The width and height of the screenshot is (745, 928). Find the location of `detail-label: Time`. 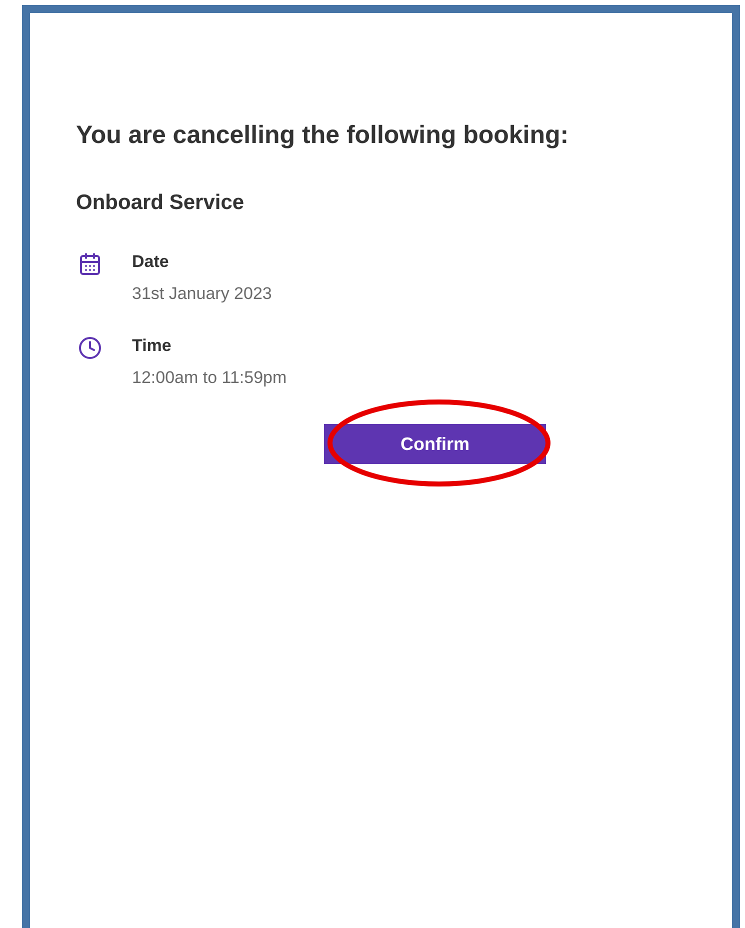

detail-label: Time is located at coordinates (152, 346).